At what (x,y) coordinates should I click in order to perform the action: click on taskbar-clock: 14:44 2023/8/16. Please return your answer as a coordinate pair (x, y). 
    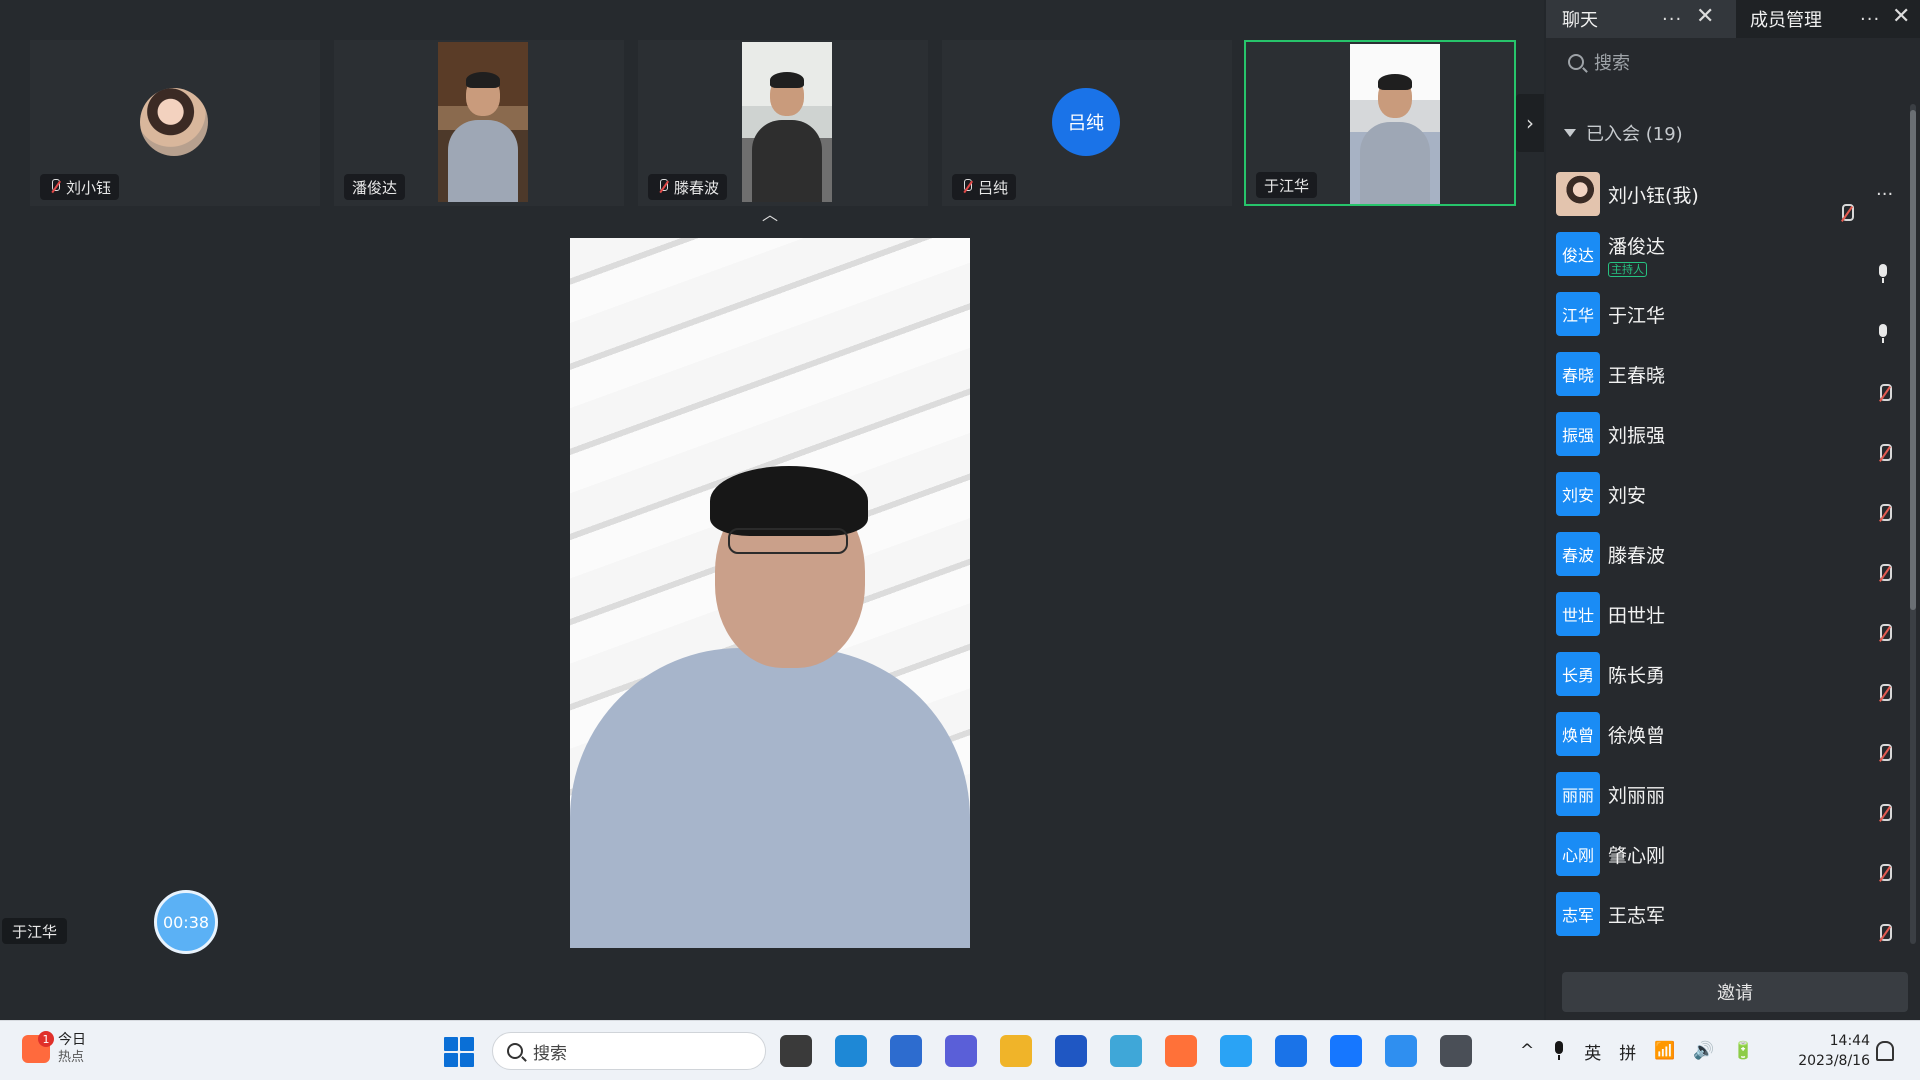
    Looking at the image, I should click on (1830, 1051).